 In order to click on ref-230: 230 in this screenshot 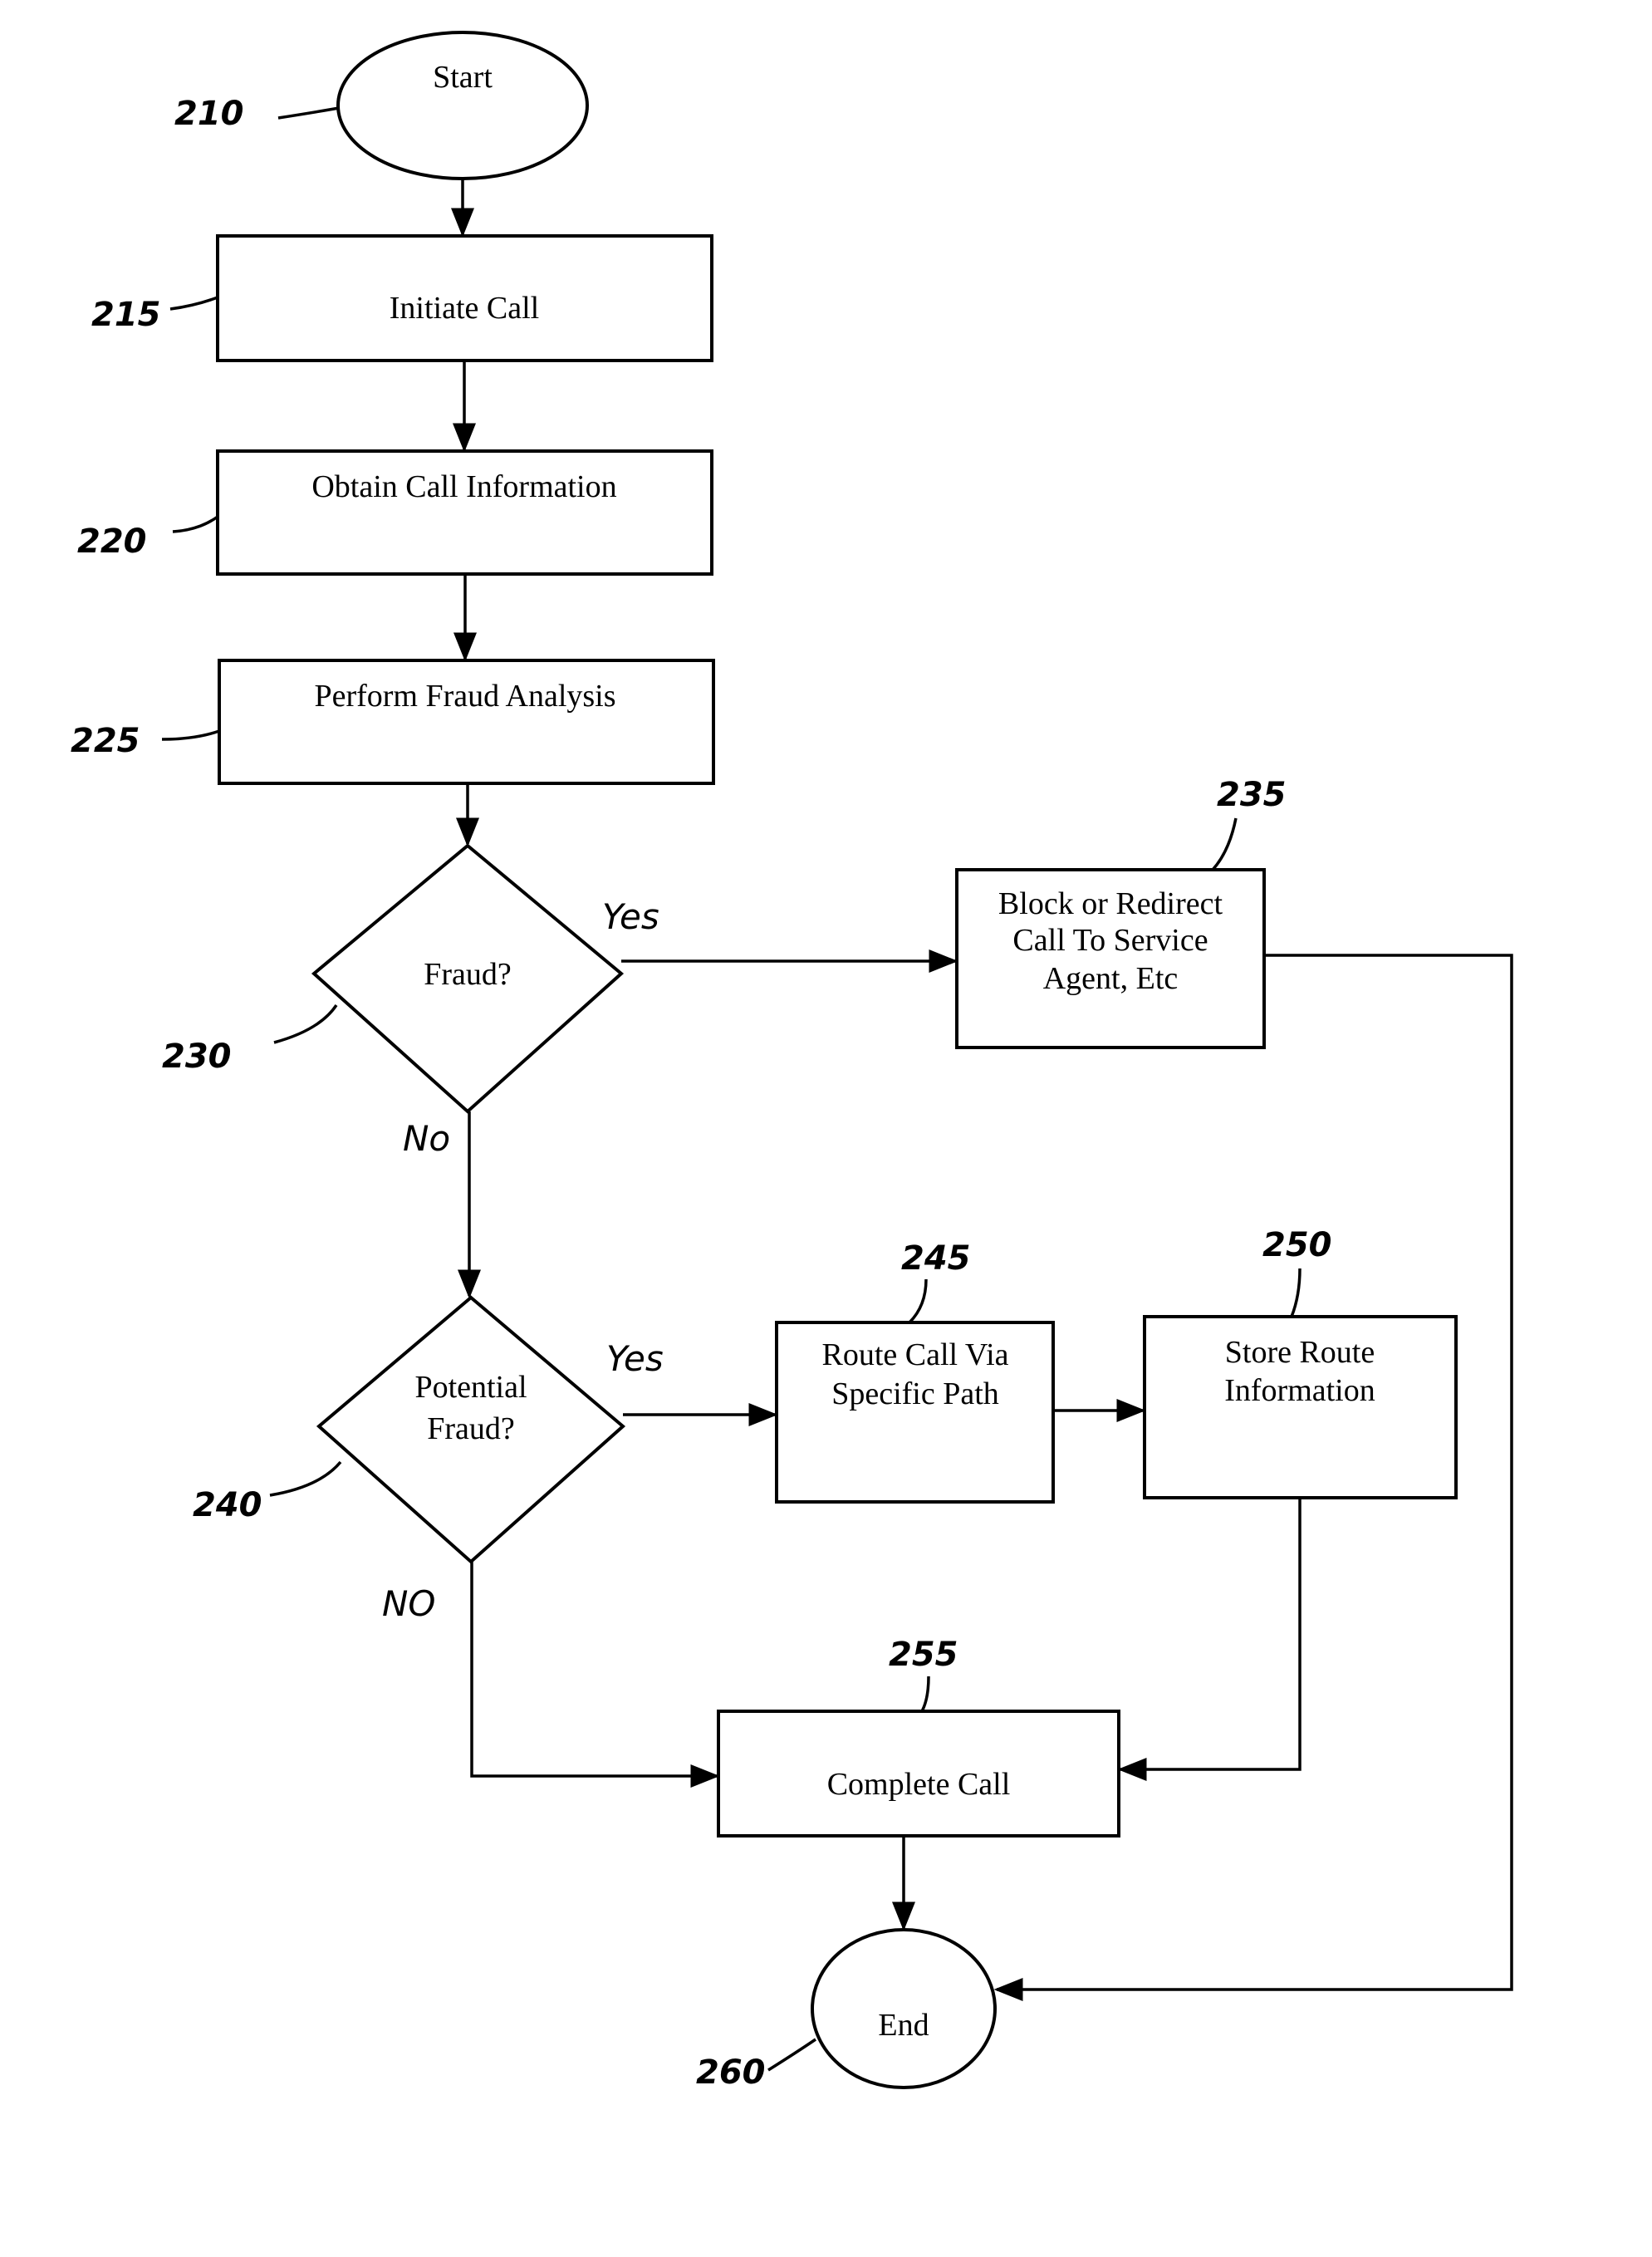, I will do `click(197, 1057)`.